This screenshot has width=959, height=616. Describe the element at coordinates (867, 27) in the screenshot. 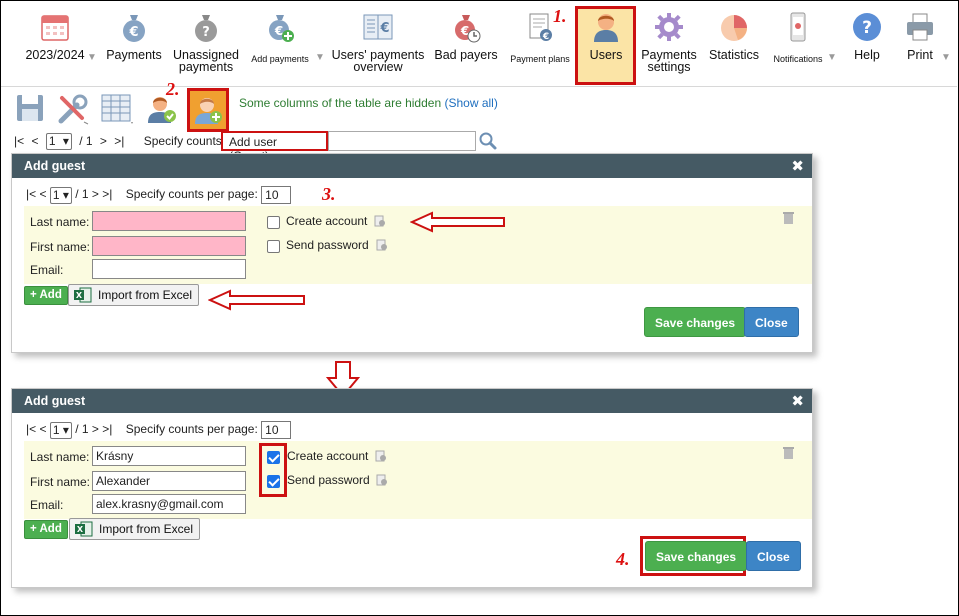

I see `help-icon: ?` at that location.